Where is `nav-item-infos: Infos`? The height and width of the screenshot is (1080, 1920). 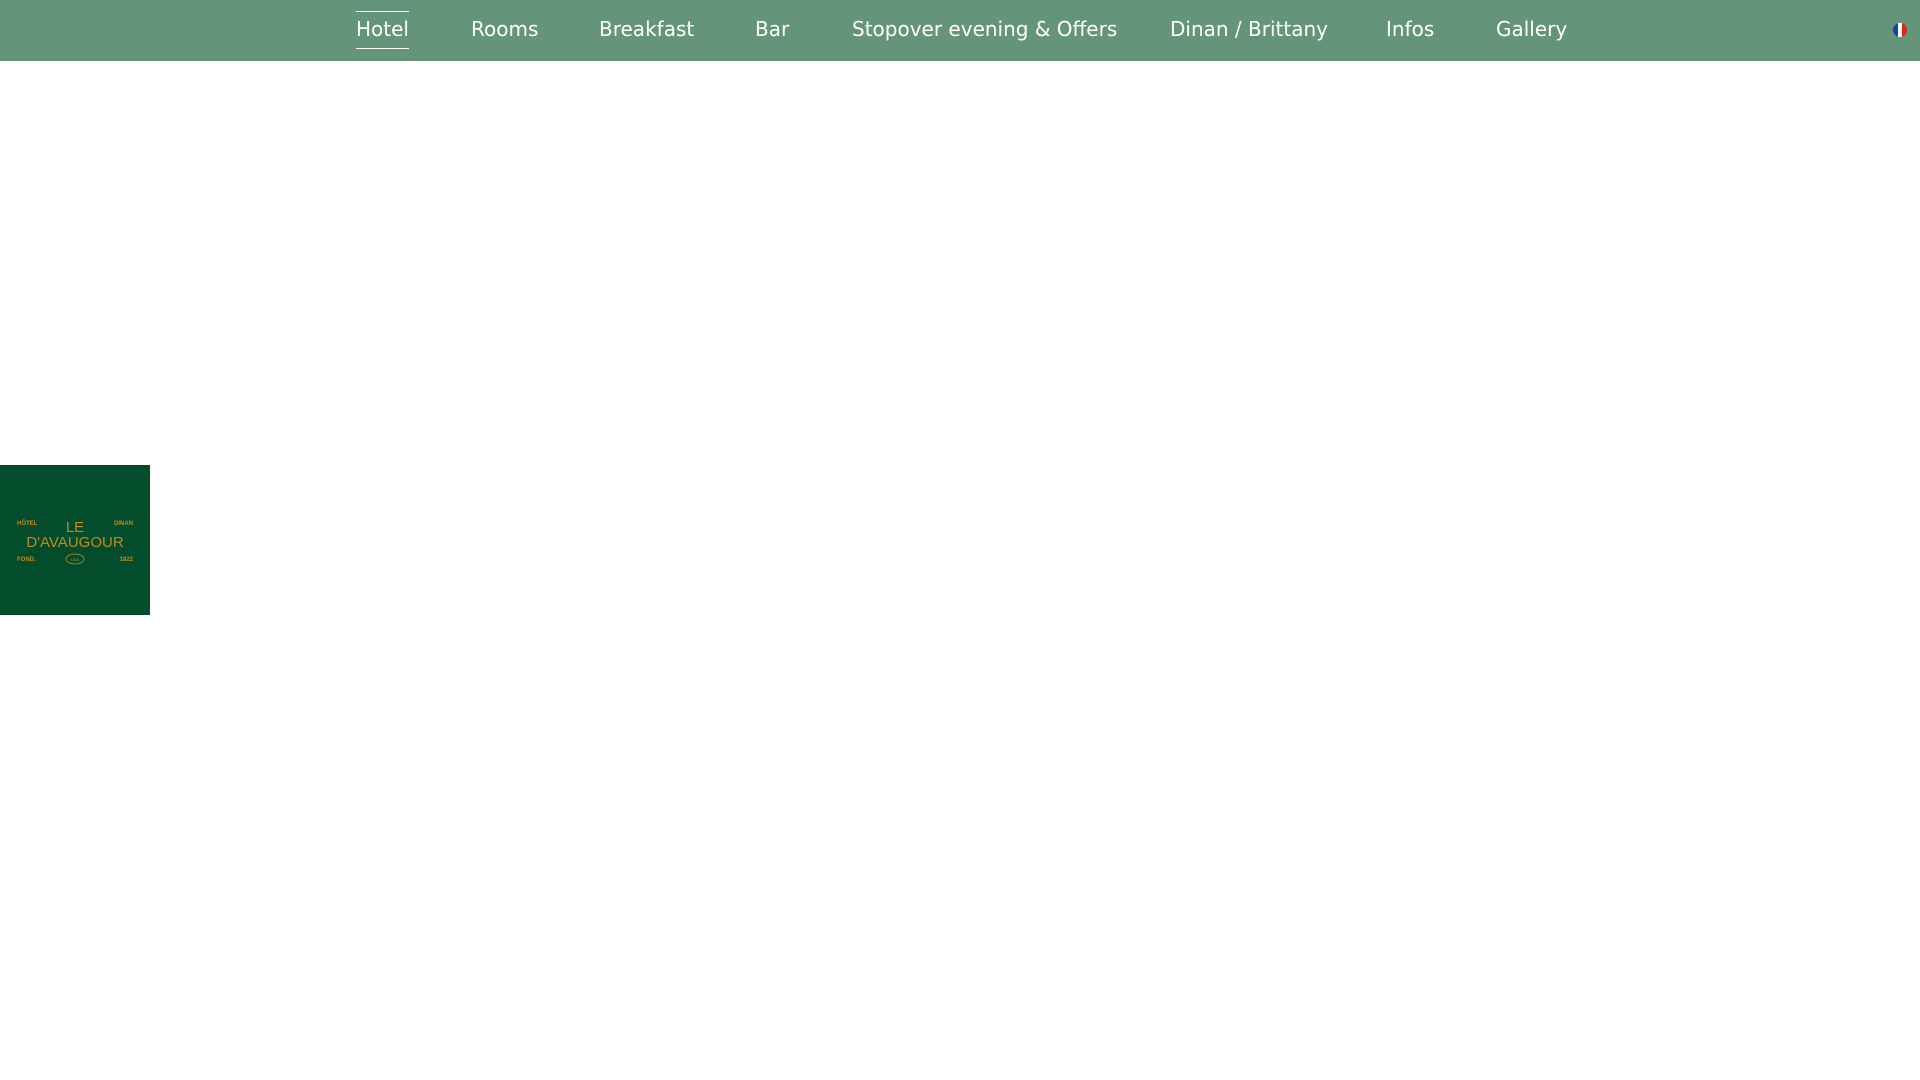
nav-item-infos: Infos is located at coordinates (1410, 30).